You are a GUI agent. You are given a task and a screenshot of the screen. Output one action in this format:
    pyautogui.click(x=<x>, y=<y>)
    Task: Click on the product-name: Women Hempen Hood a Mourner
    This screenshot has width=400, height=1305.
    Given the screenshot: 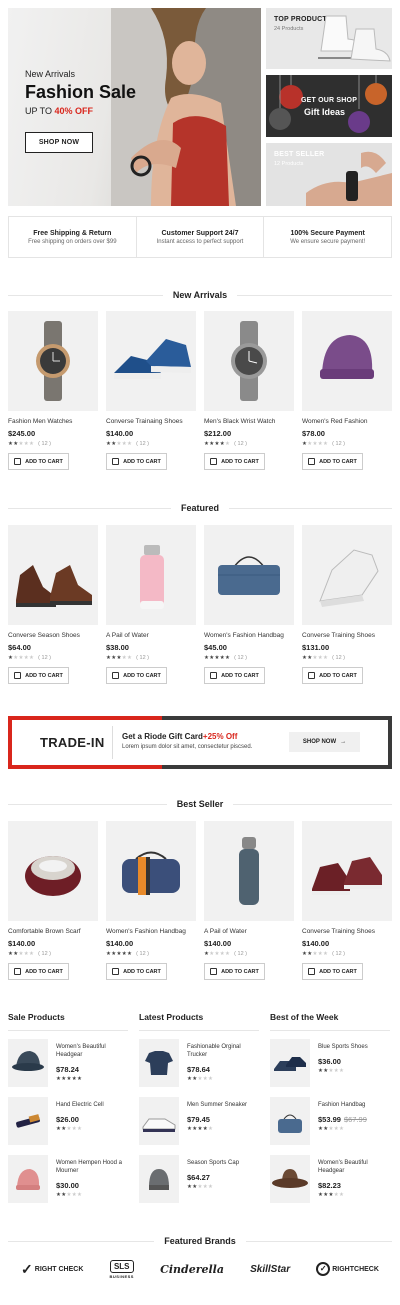 What is the action you would take?
    pyautogui.click(x=92, y=1167)
    